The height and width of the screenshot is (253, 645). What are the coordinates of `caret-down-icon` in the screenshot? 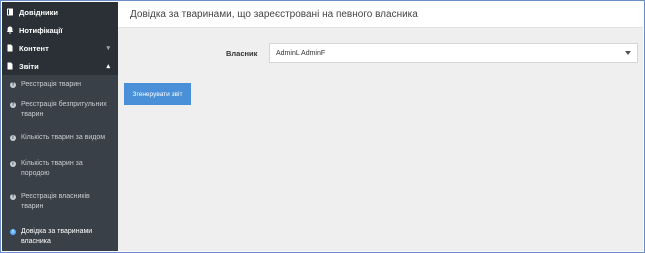 It's located at (628, 53).